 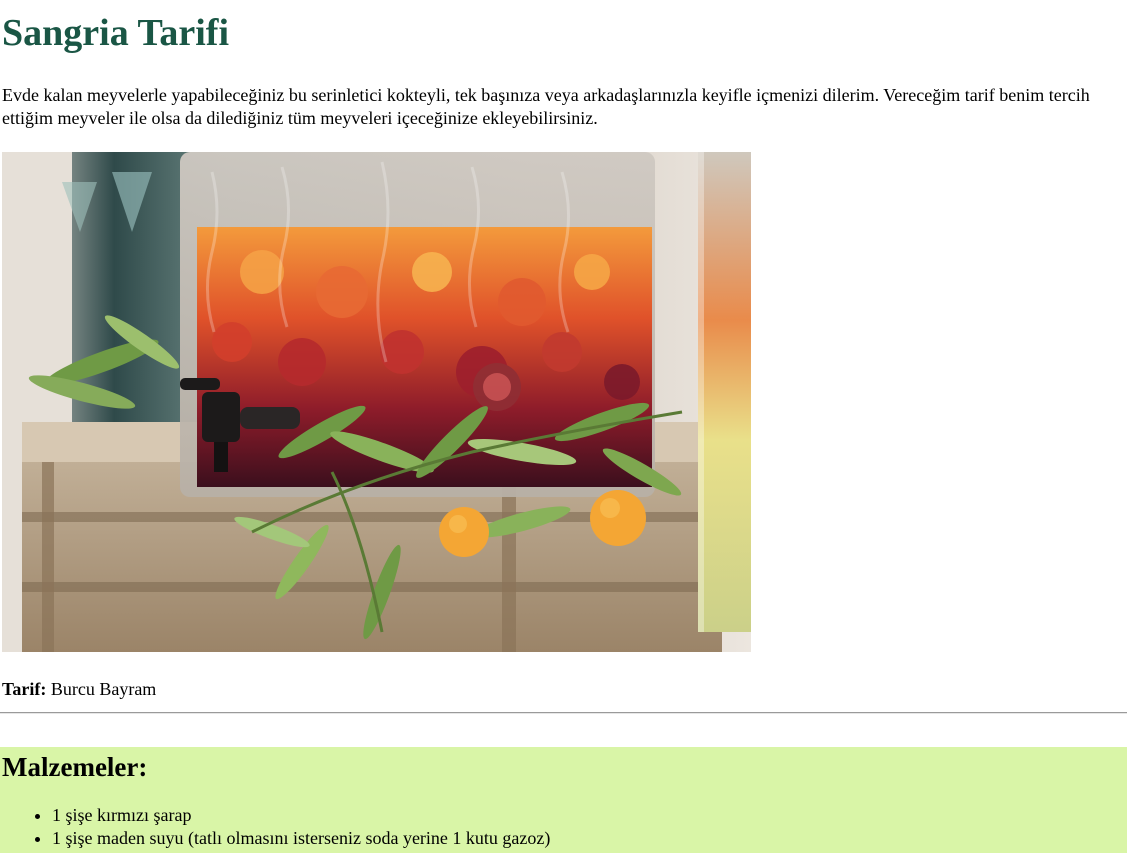 What do you see at coordinates (75, 767) in the screenshot?
I see `ingredients-heading: Malzemeler:` at bounding box center [75, 767].